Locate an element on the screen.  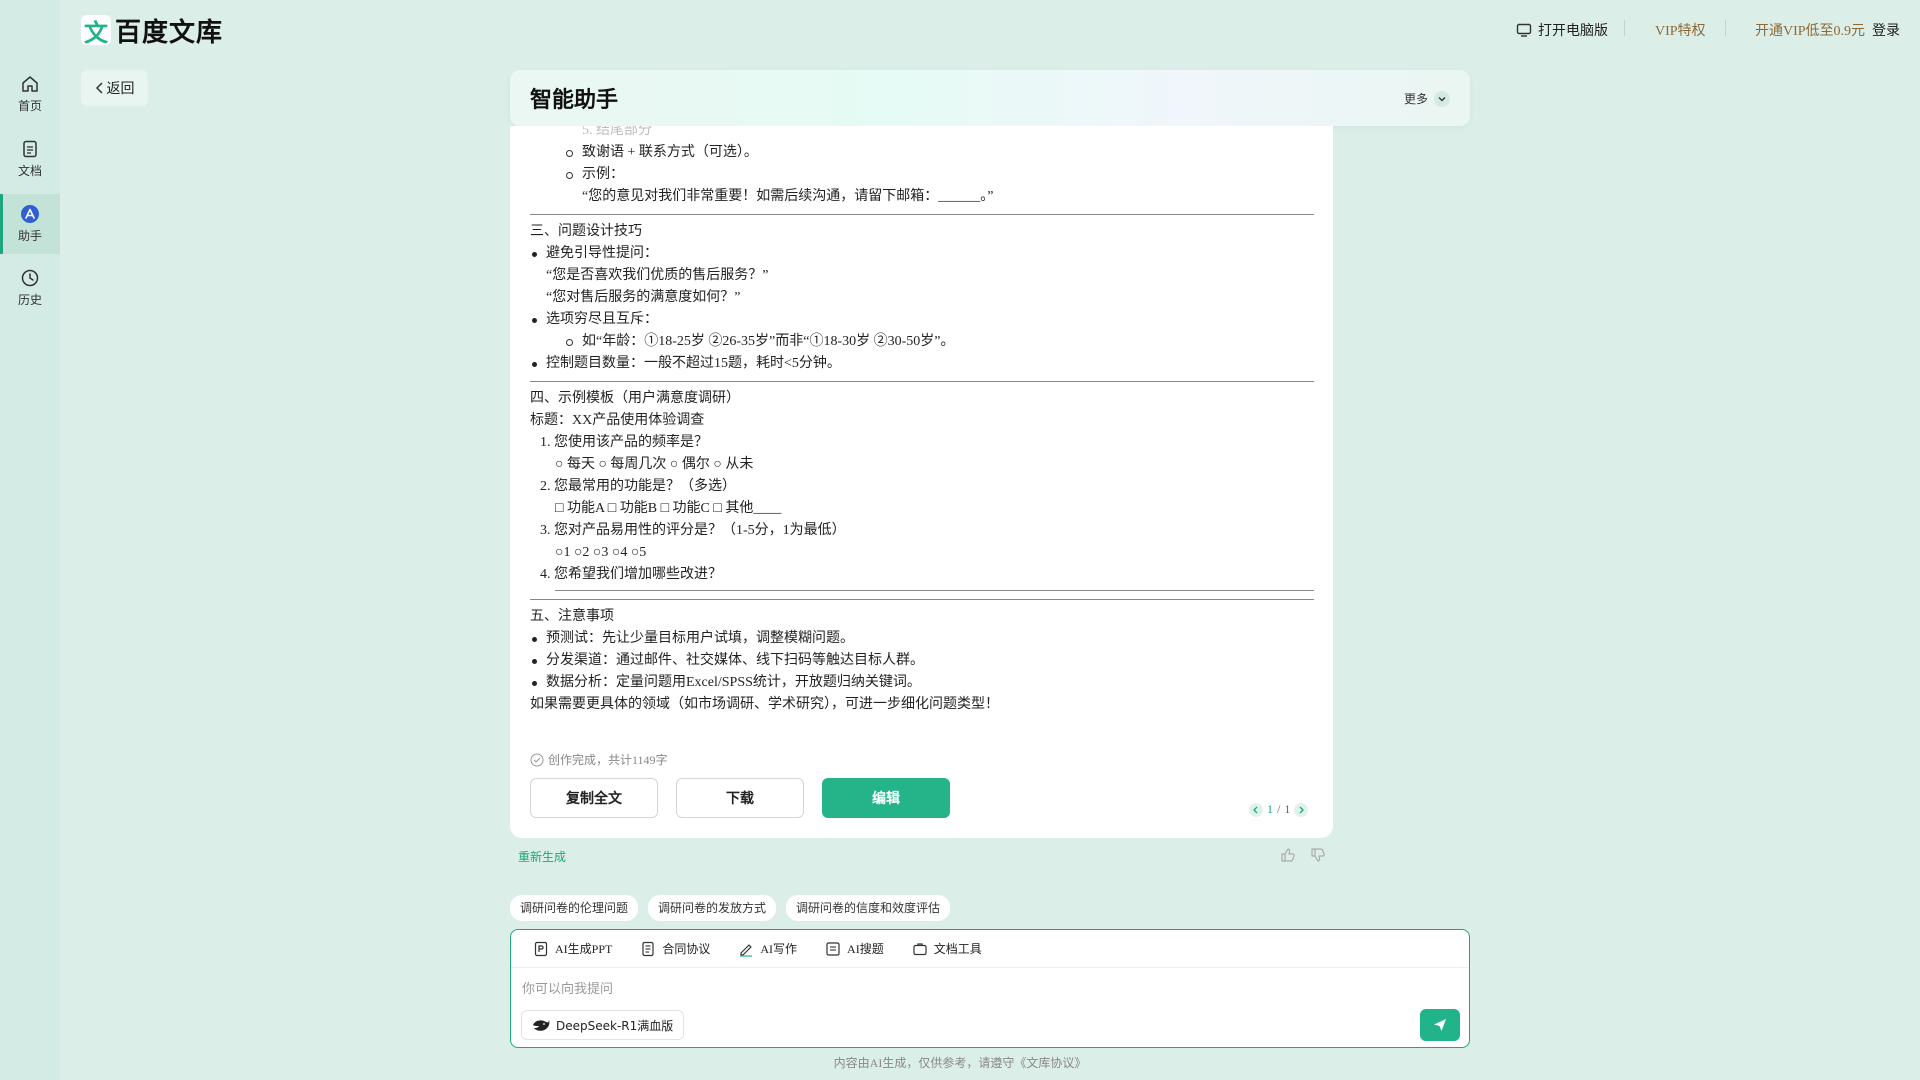
question: 2. 您最常用的功能是？（多选） is located at coordinates (638, 486).